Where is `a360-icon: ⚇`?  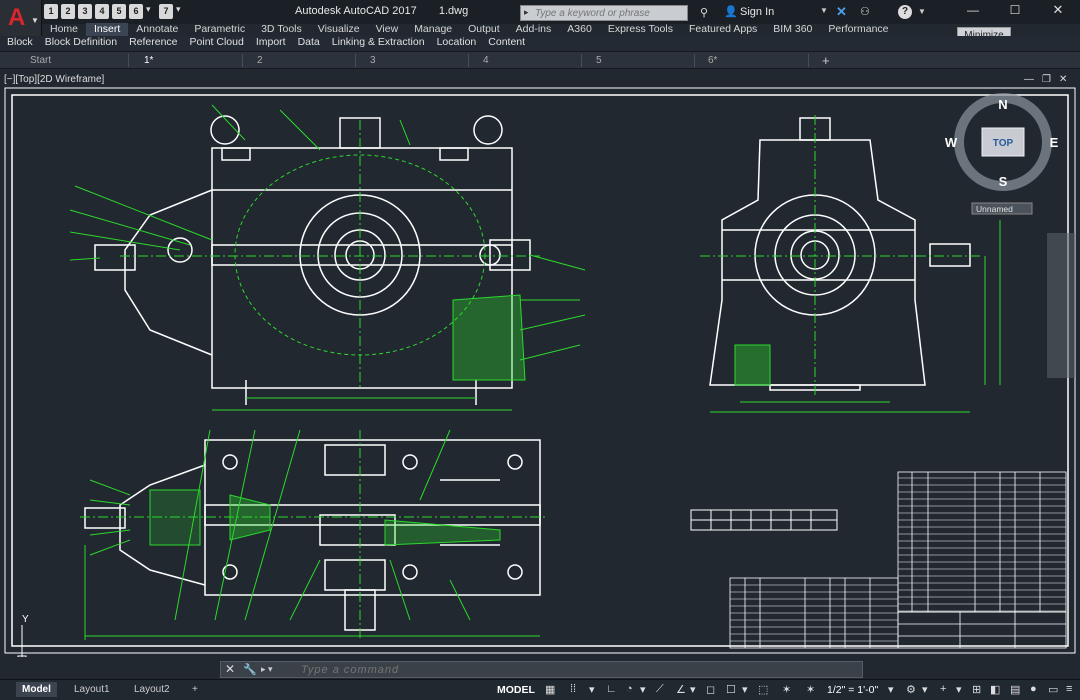
a360-icon: ⚇ is located at coordinates (865, 11).